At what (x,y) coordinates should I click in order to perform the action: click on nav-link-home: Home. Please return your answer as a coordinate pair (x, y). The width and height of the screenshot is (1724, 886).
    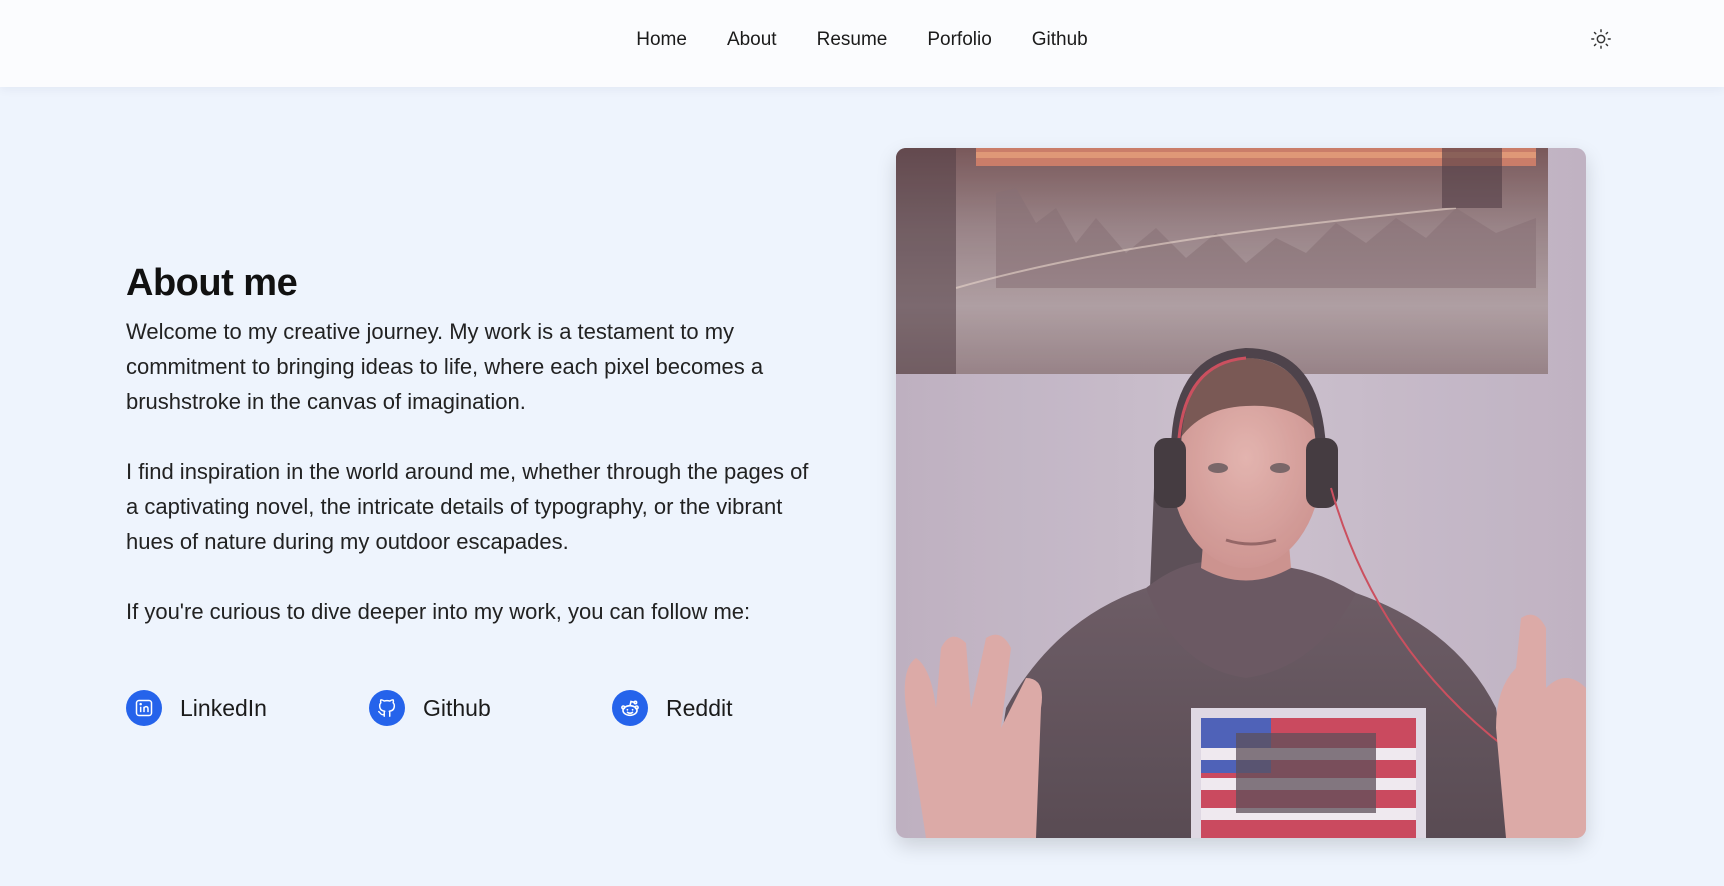
    Looking at the image, I should click on (661, 40).